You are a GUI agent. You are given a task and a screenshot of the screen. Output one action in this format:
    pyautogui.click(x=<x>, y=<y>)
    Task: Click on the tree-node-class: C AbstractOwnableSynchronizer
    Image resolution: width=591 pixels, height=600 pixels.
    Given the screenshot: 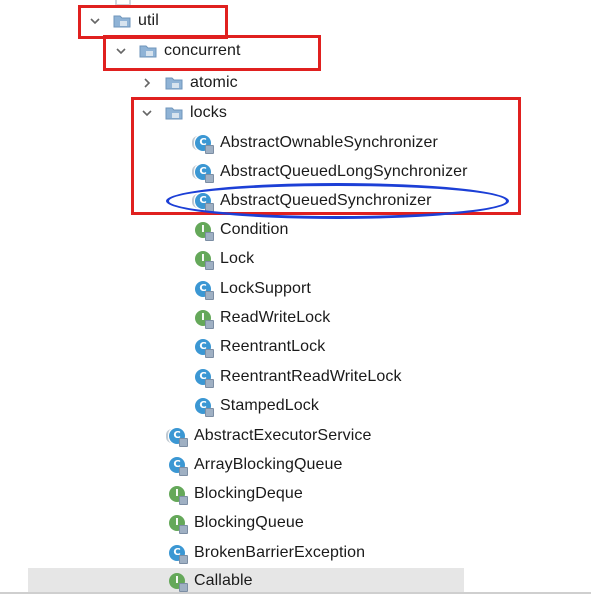 What is the action you would take?
    pyautogui.click(x=315, y=143)
    